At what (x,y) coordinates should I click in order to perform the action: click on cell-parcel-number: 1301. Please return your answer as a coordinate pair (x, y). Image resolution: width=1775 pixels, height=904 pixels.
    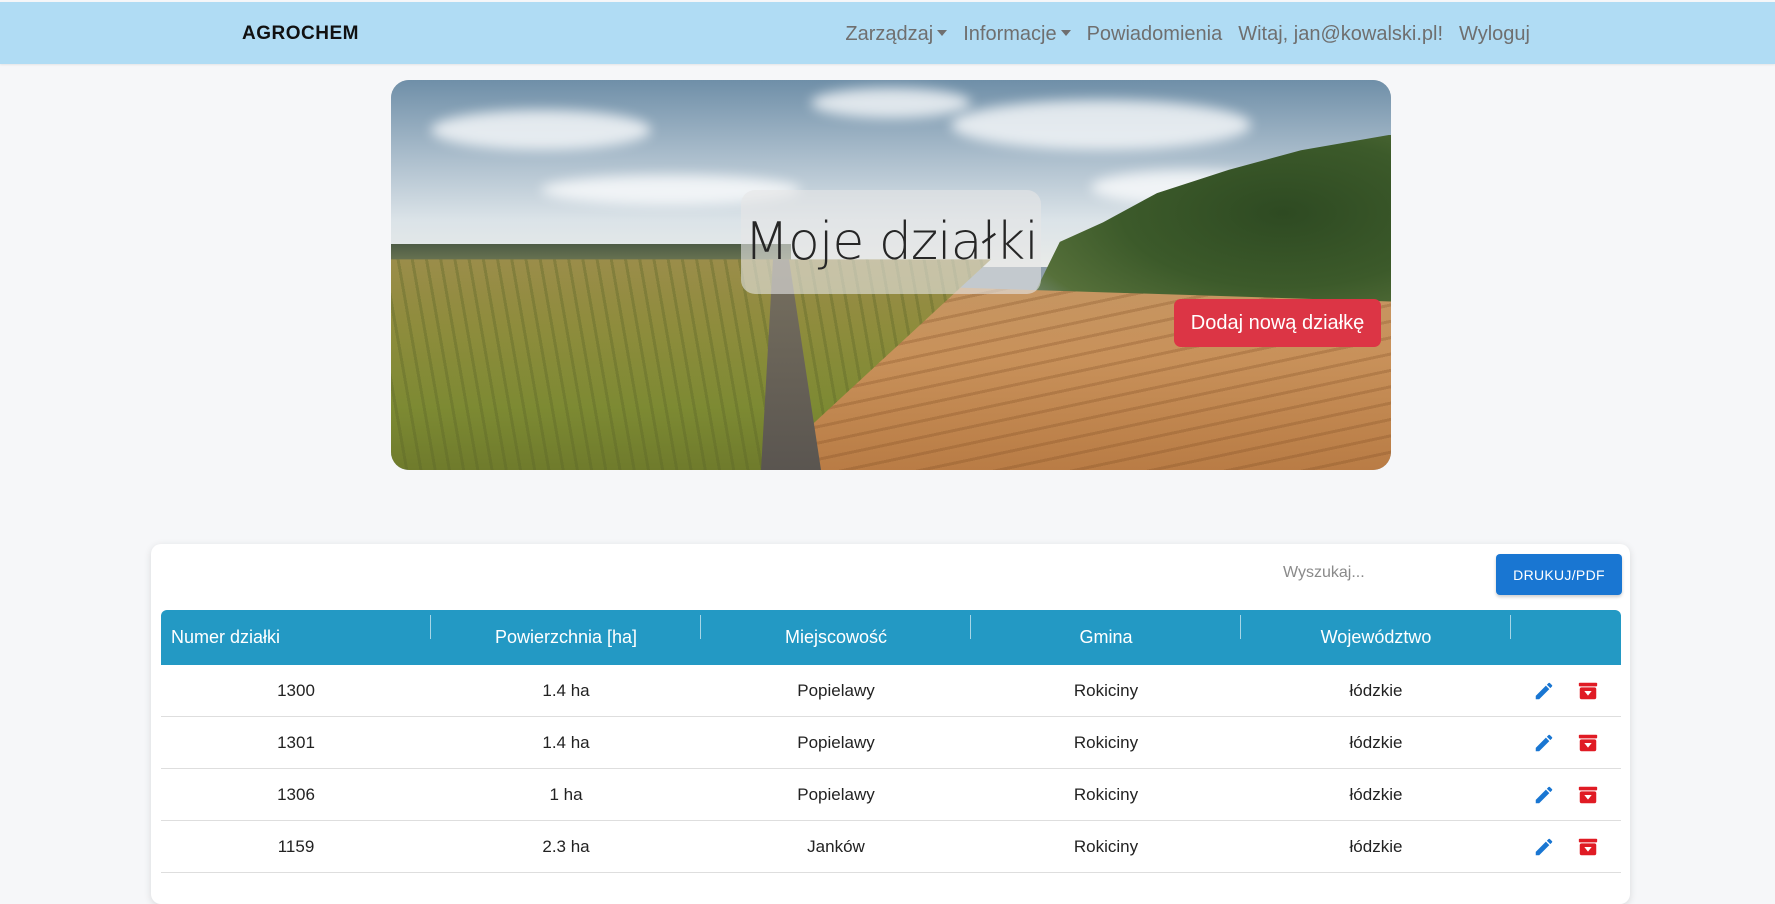
    Looking at the image, I should click on (296, 742).